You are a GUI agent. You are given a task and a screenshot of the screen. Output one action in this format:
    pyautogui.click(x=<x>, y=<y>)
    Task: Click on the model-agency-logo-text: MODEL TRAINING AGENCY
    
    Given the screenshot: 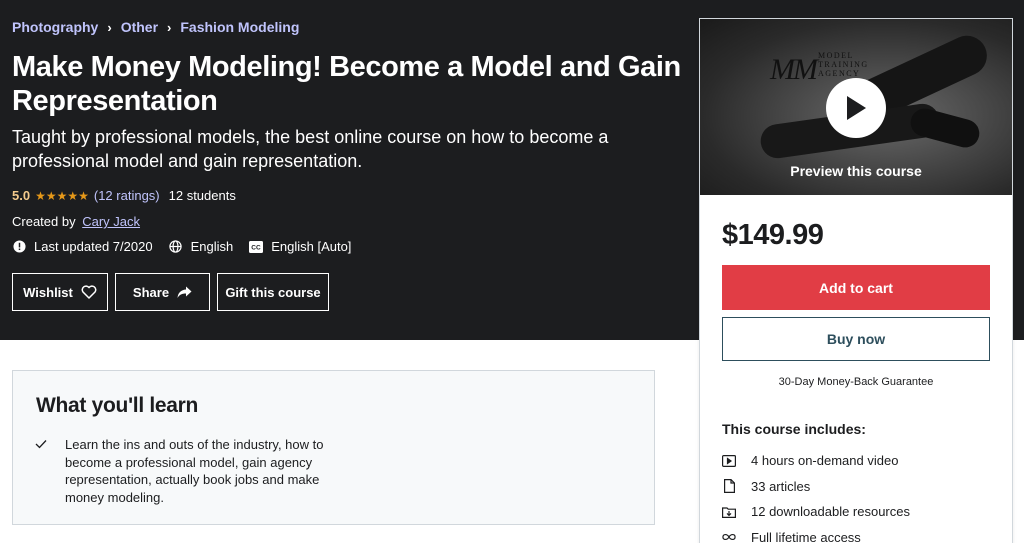 What is the action you would take?
    pyautogui.click(x=843, y=64)
    